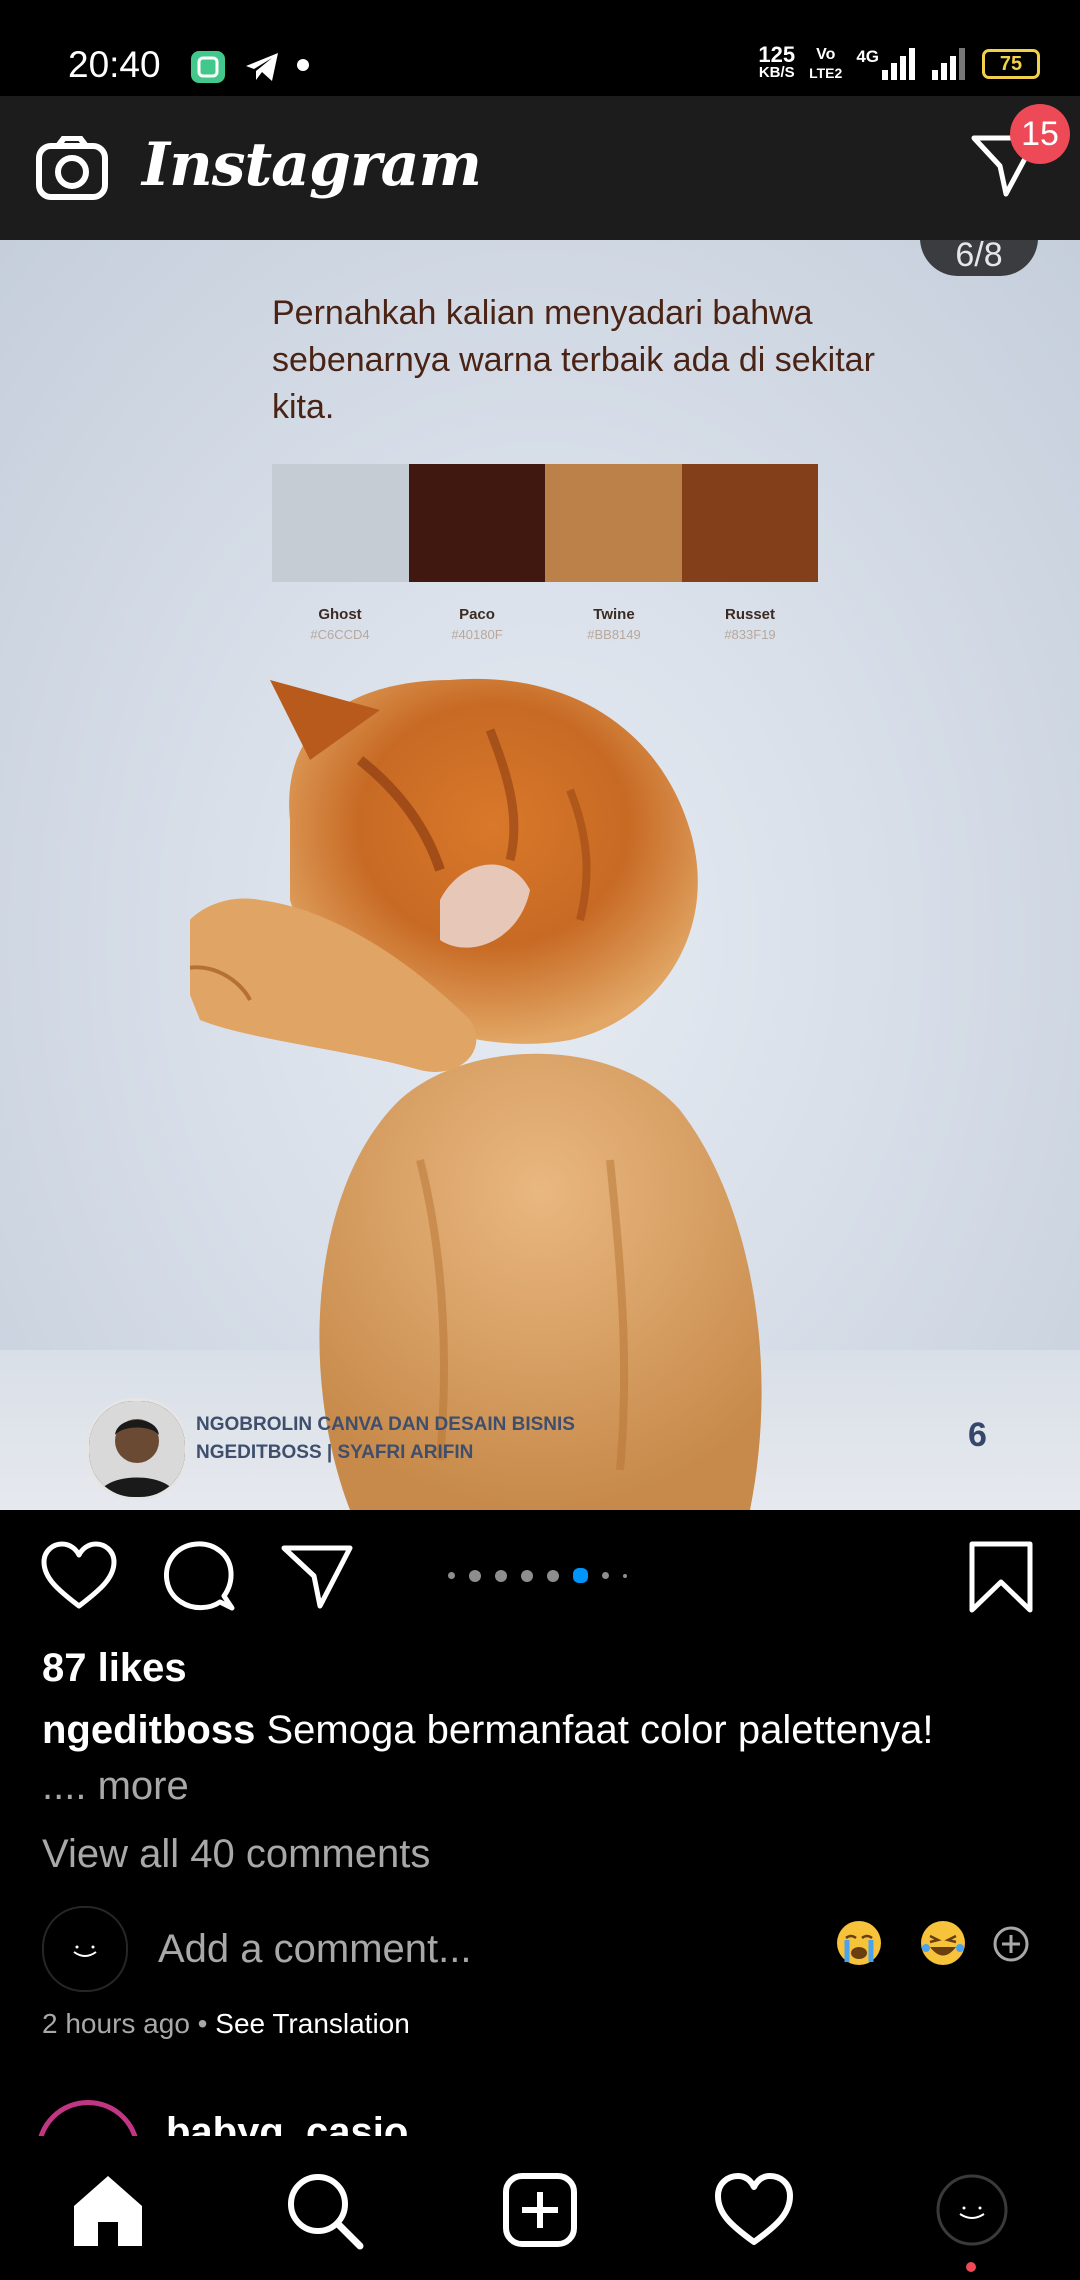 The height and width of the screenshot is (2280, 1080). I want to click on swatch-paco, so click(476, 523).